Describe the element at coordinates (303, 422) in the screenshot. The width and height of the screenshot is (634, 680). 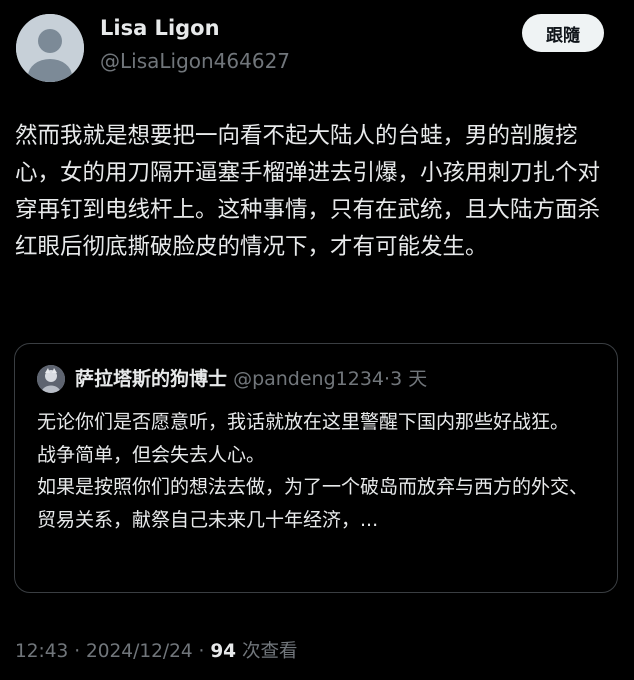
I see `quoted-paragraph: 无论你们是否愿意听，我话就放在这里警醒下国内那些好战狂。` at that location.